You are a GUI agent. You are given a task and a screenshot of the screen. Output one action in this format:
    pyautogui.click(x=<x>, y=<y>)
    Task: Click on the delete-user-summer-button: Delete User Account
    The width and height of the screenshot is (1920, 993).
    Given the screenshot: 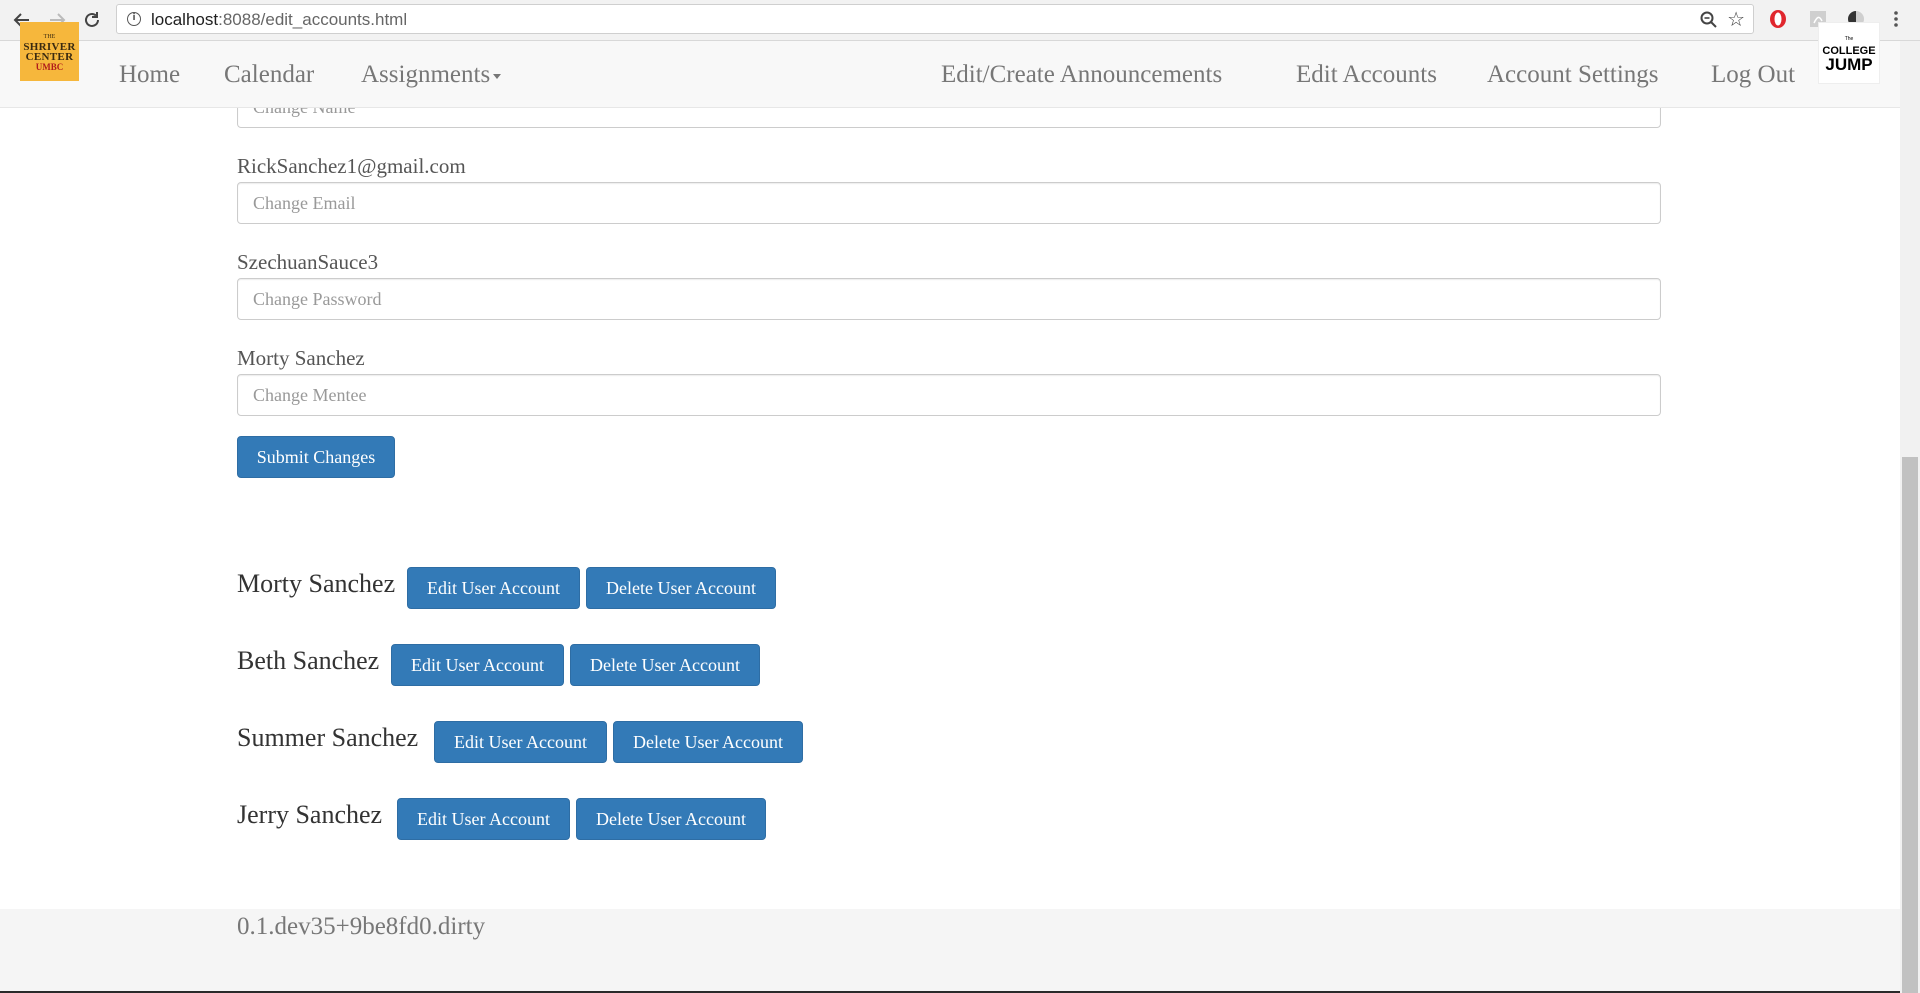 What is the action you would take?
    pyautogui.click(x=708, y=742)
    